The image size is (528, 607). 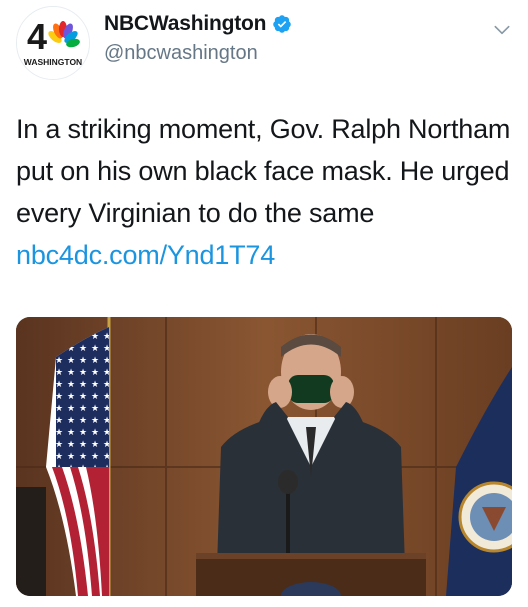 What do you see at coordinates (37, 36) in the screenshot?
I see `avatar-number: 4` at bounding box center [37, 36].